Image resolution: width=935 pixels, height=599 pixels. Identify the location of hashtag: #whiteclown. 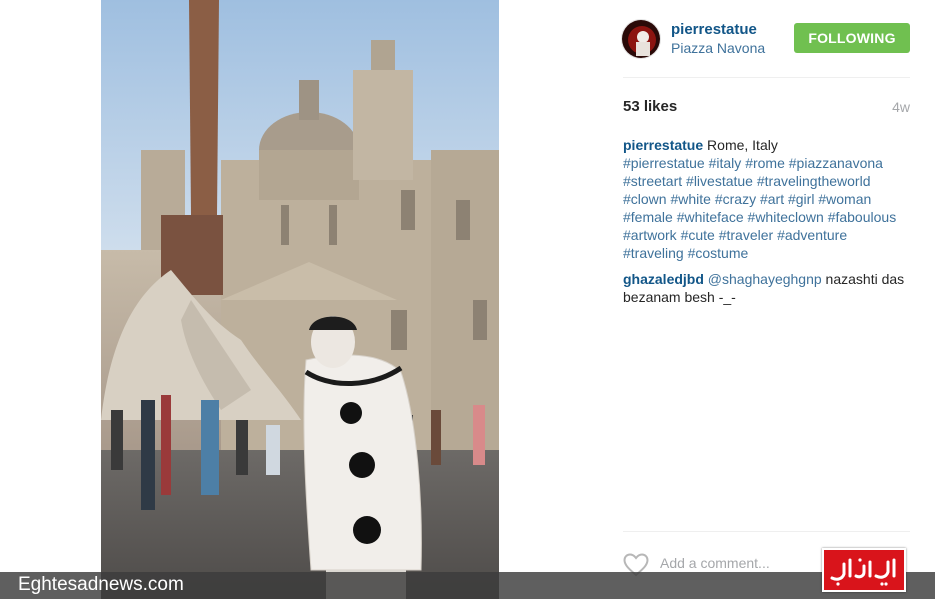
(786, 217).